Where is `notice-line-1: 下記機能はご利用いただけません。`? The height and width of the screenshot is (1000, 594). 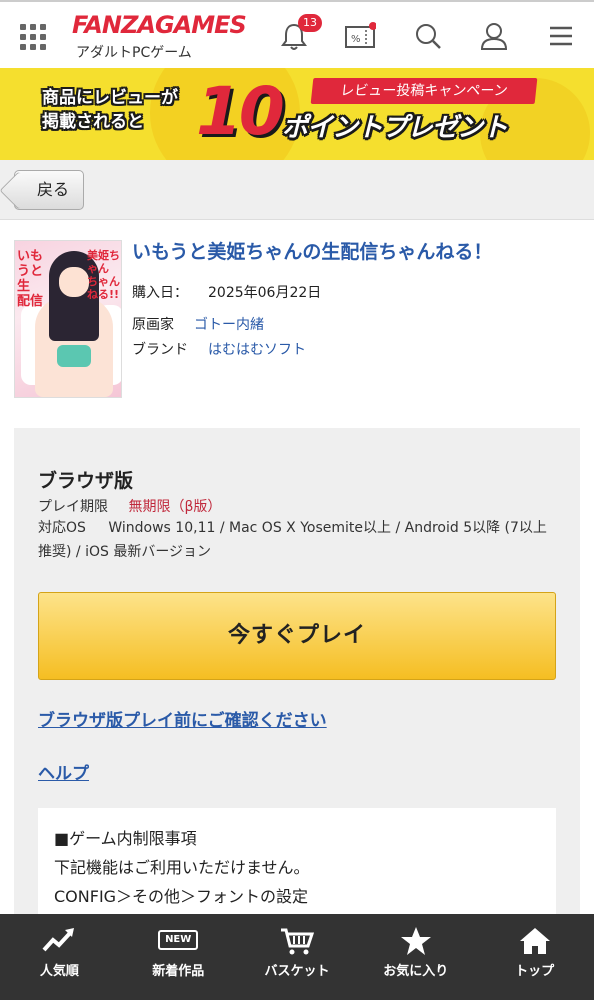 notice-line-1: 下記機能はご利用いただけません。 is located at coordinates (182, 867).